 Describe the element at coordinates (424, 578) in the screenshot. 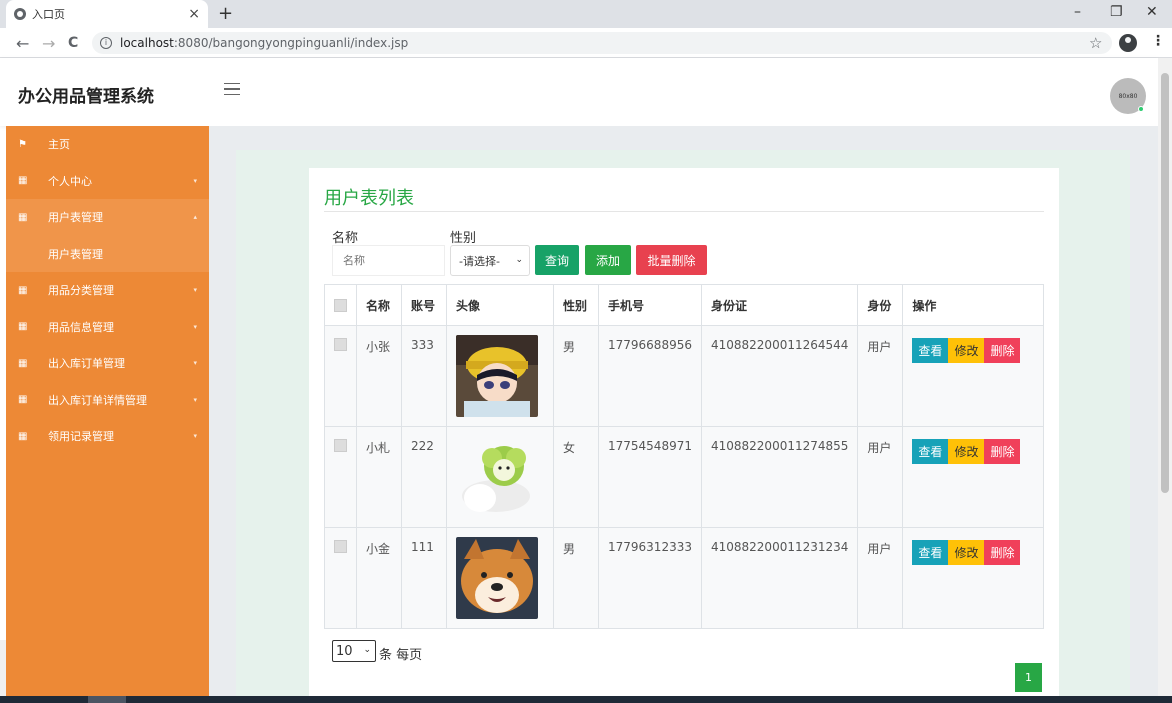

I see `cell-account: 111` at that location.